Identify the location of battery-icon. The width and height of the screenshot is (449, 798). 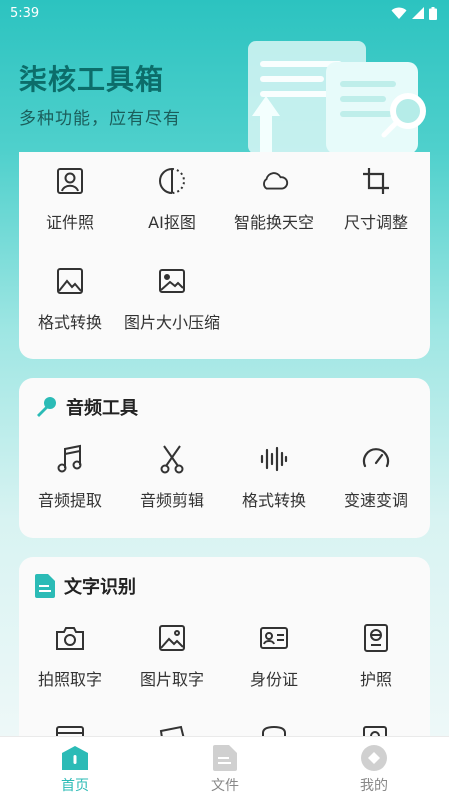
(433, 13).